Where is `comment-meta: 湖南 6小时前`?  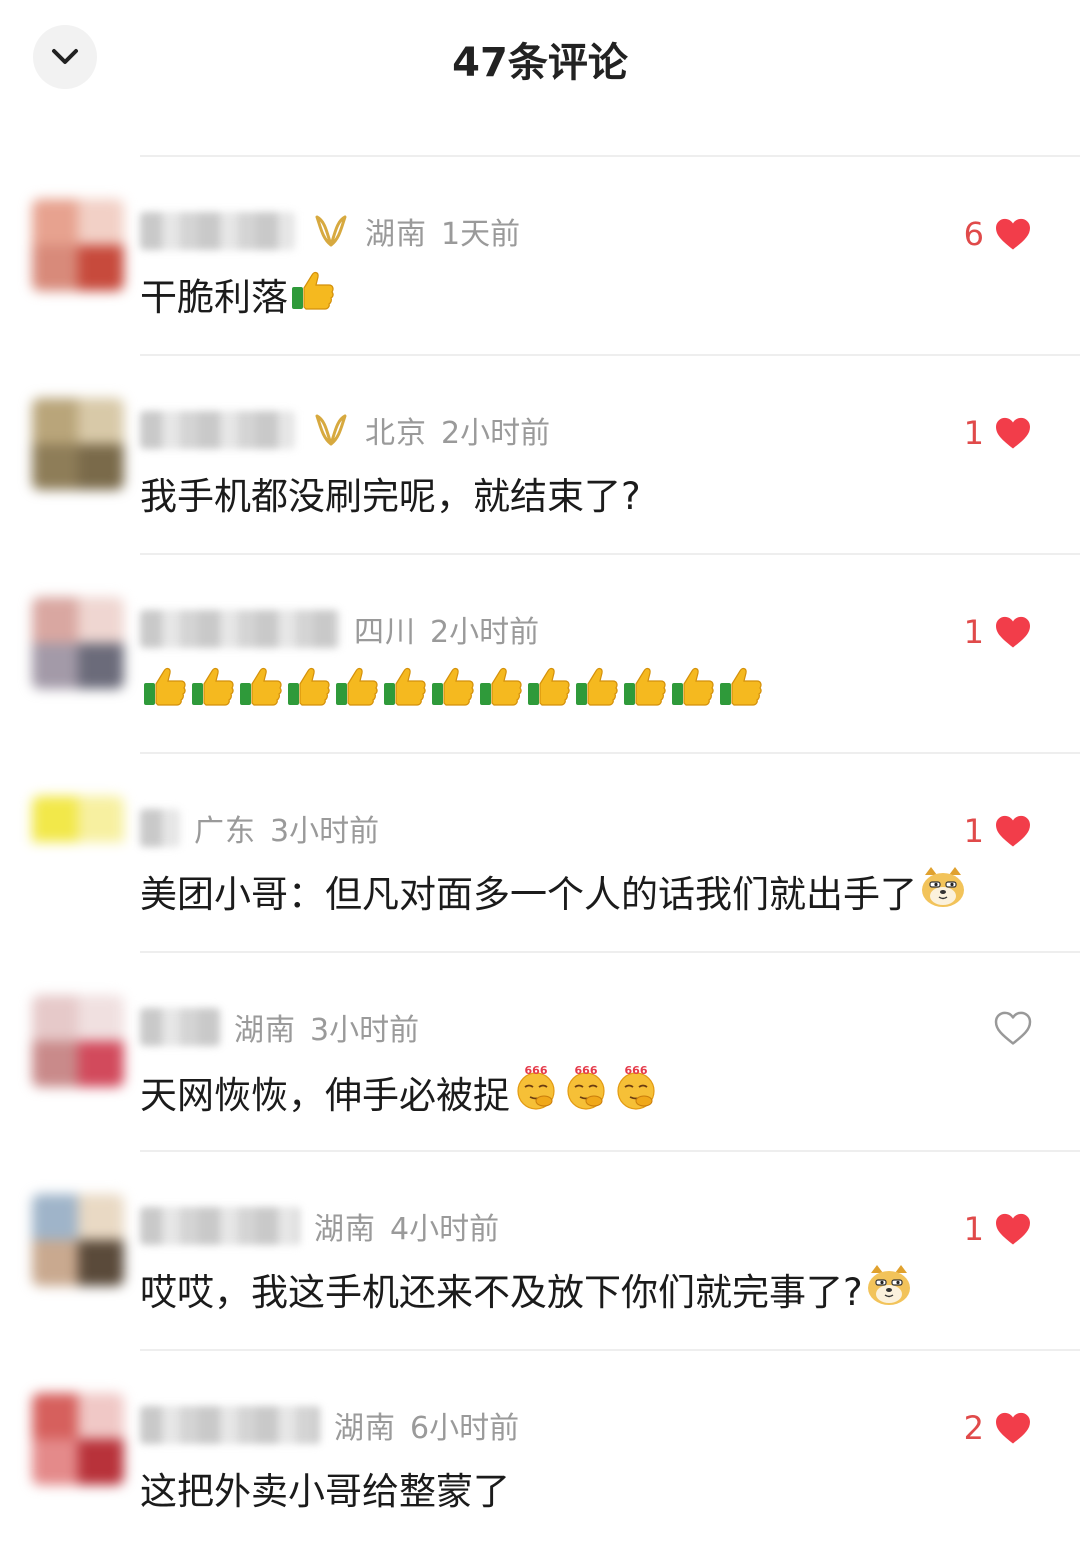
comment-meta: 湖南 6小时前 is located at coordinates (329, 1425).